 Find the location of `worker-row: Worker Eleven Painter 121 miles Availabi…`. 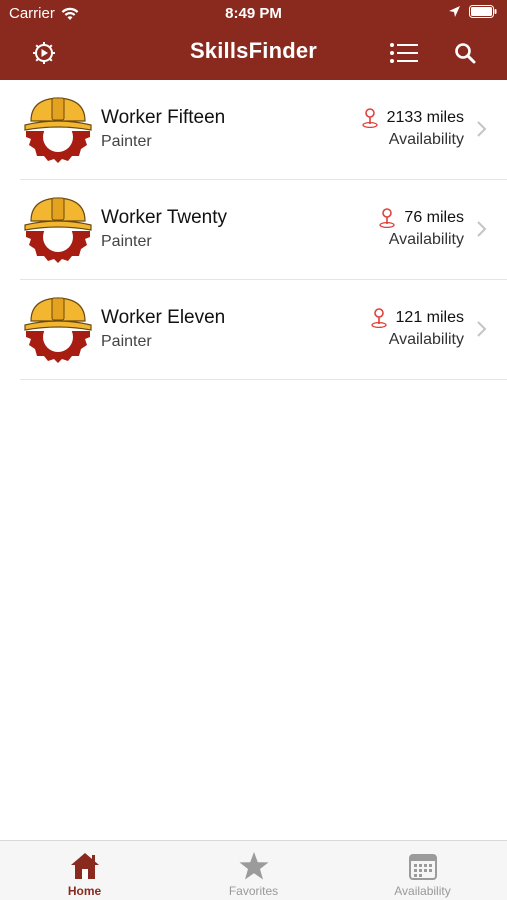

worker-row: Worker Eleven Painter 121 miles Availabi… is located at coordinates (263, 330).